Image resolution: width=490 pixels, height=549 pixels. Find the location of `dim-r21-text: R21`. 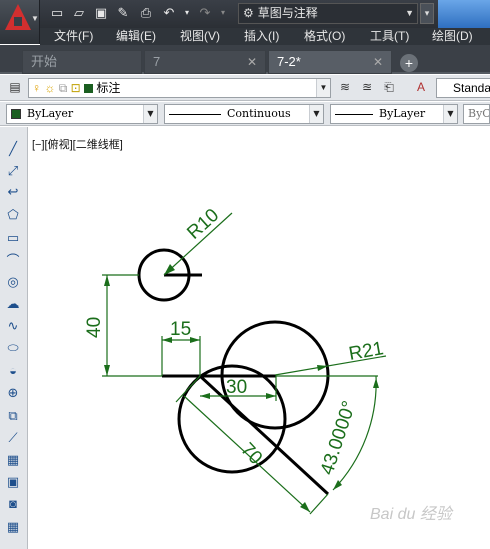

dim-r21-text: R21 is located at coordinates (366, 351).